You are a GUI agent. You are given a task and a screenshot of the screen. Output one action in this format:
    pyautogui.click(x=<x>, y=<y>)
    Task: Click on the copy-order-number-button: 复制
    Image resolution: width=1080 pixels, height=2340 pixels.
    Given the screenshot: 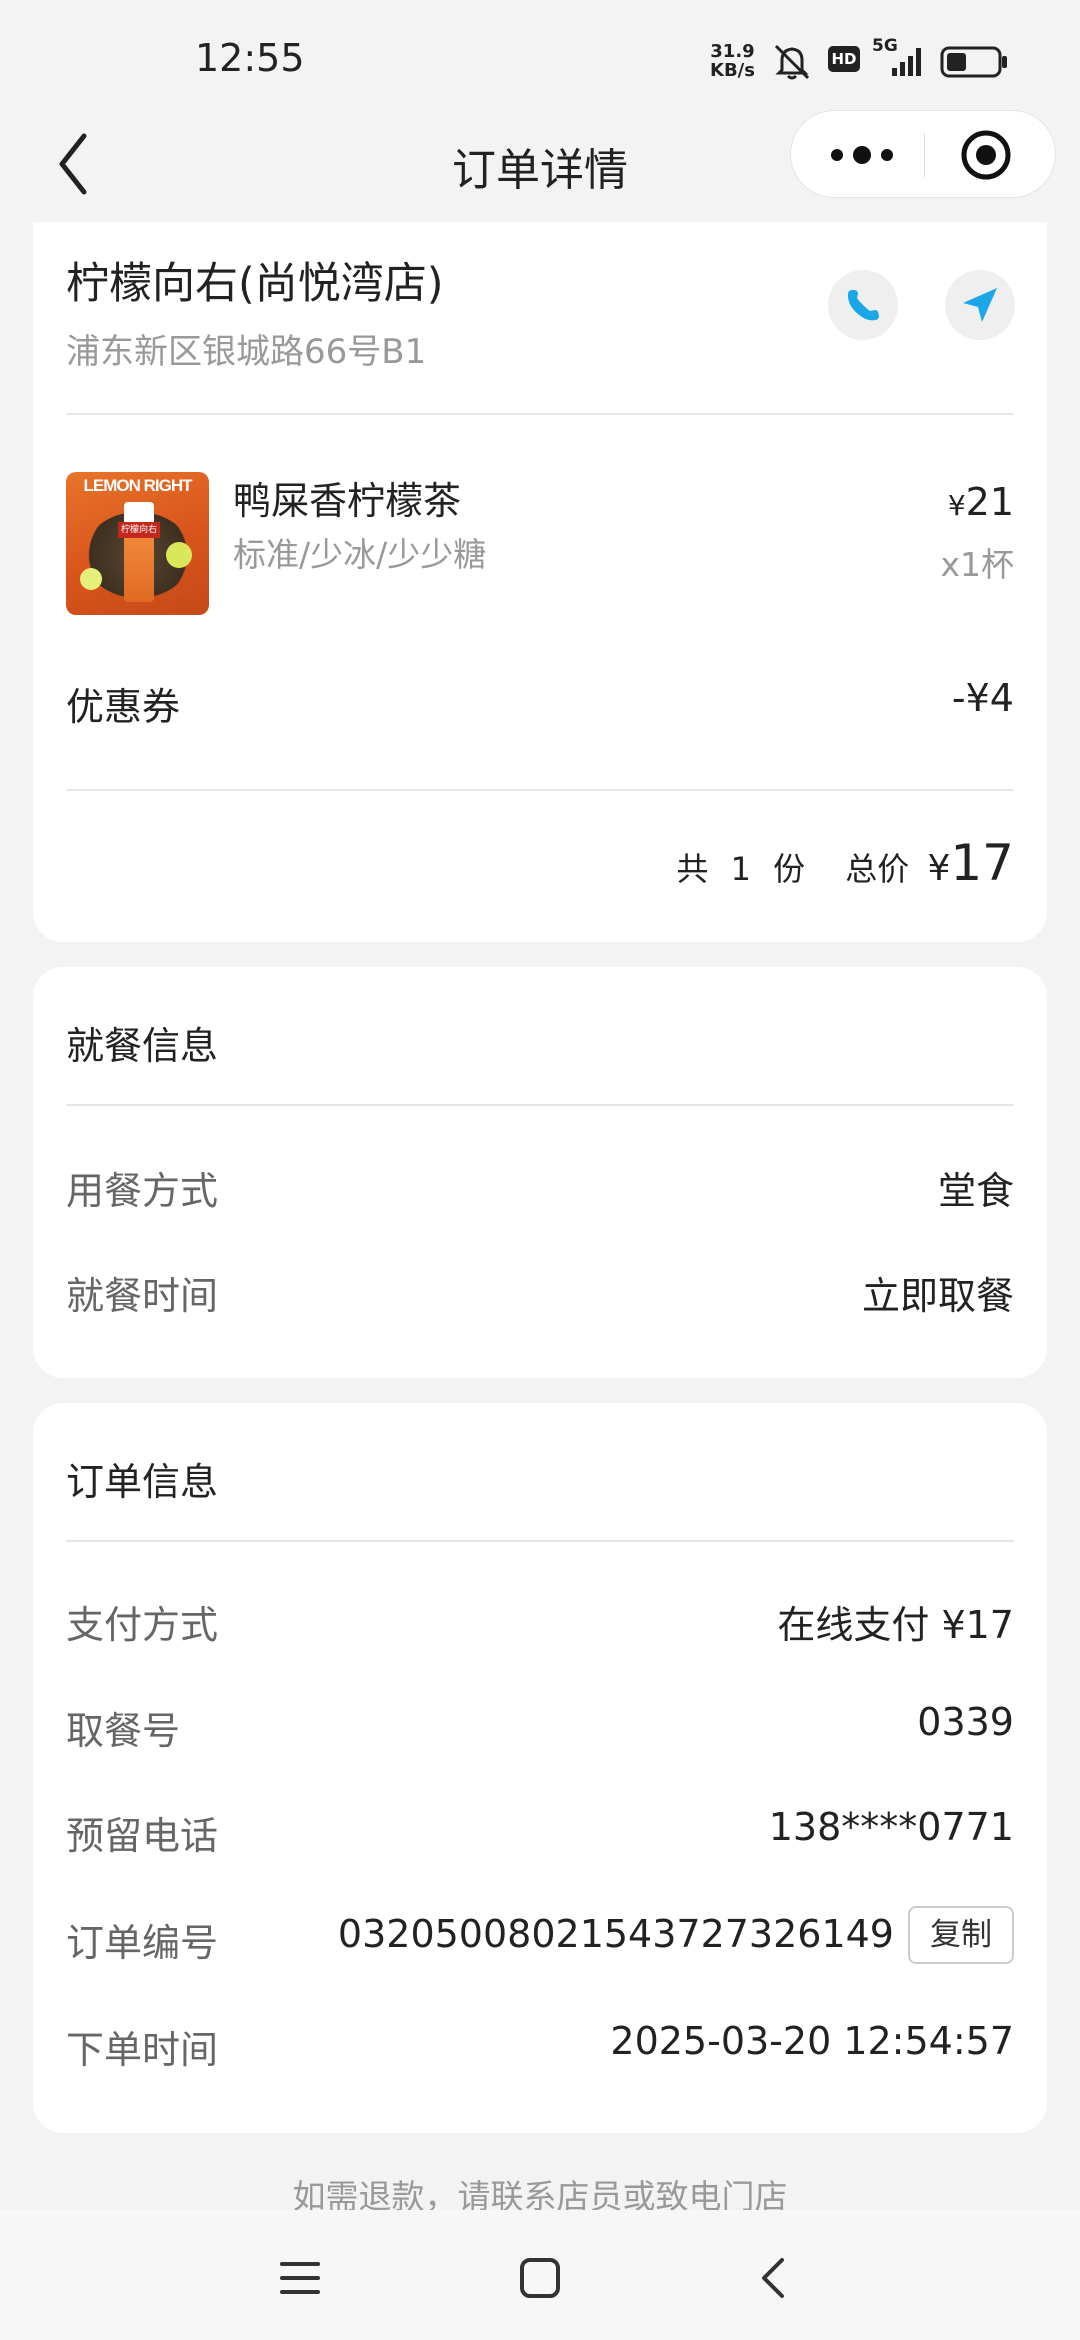 What is the action you would take?
    pyautogui.click(x=961, y=1935)
    